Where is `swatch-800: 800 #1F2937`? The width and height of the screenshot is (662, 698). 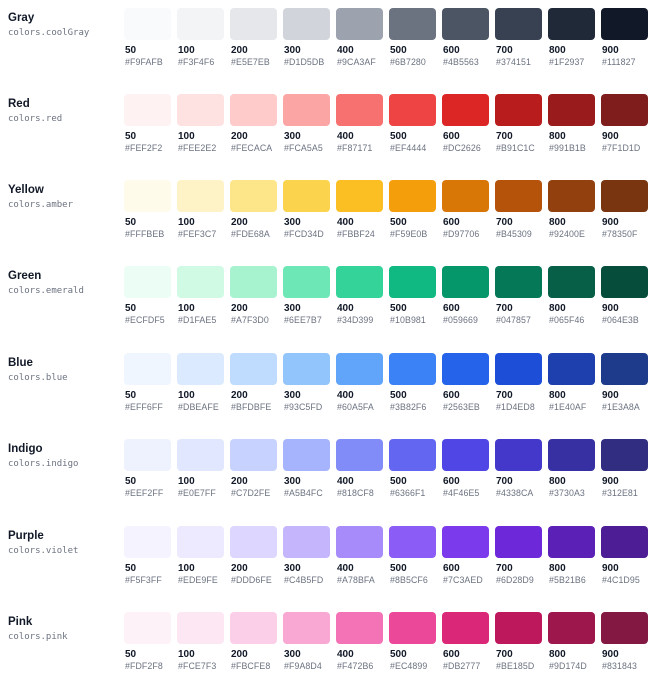 swatch-800: 800 #1F2937 is located at coordinates (574, 51).